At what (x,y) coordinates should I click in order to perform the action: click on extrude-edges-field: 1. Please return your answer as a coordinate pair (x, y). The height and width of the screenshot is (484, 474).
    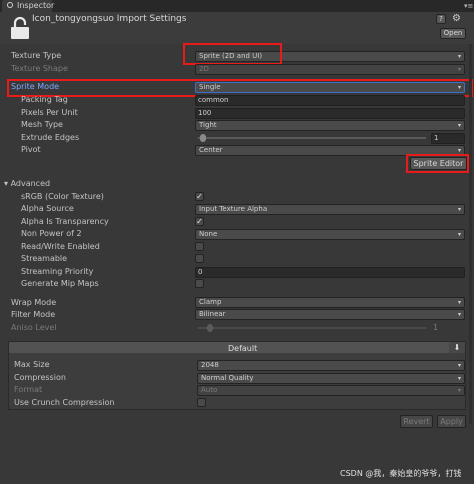
    Looking at the image, I should click on (448, 138).